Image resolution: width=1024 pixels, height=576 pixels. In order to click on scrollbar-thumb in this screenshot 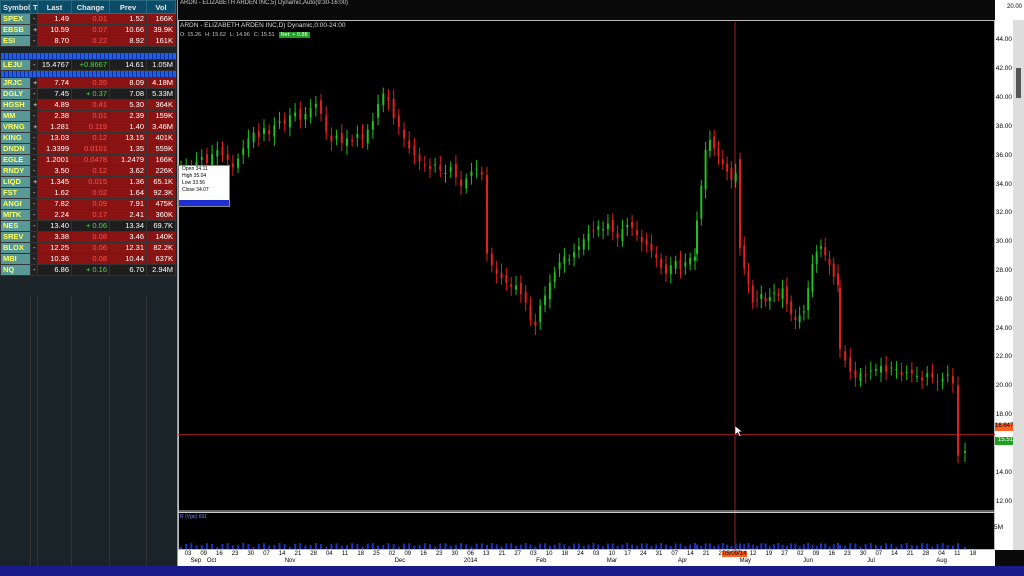, I will do `click(1018, 83)`.